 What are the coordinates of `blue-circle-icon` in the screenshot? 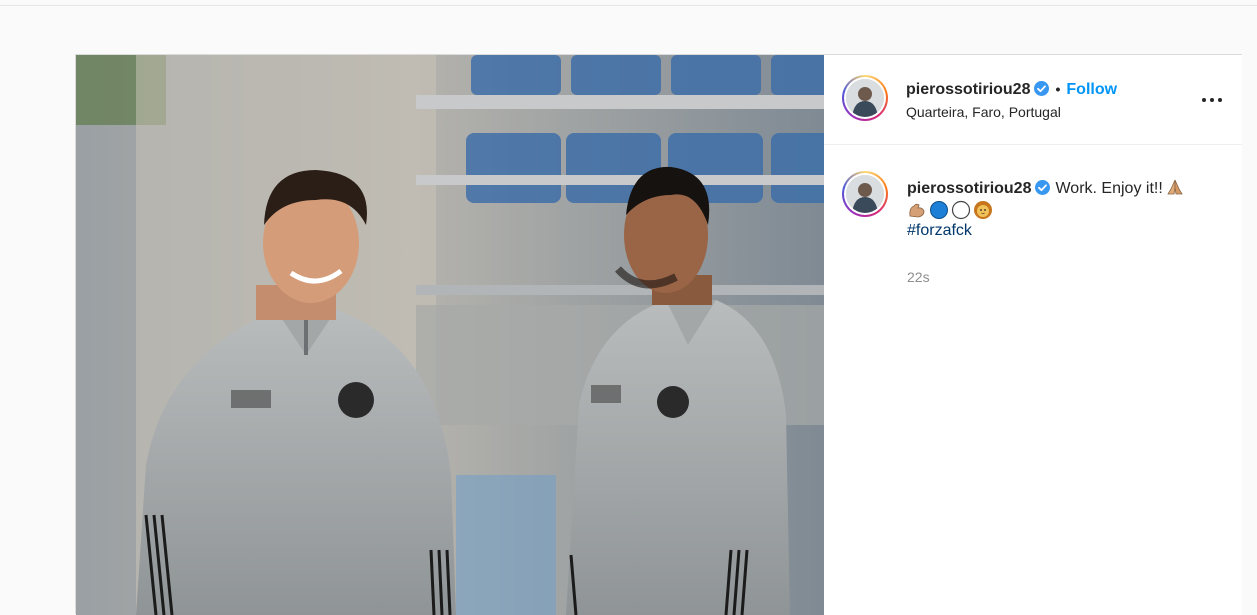 It's located at (939, 210).